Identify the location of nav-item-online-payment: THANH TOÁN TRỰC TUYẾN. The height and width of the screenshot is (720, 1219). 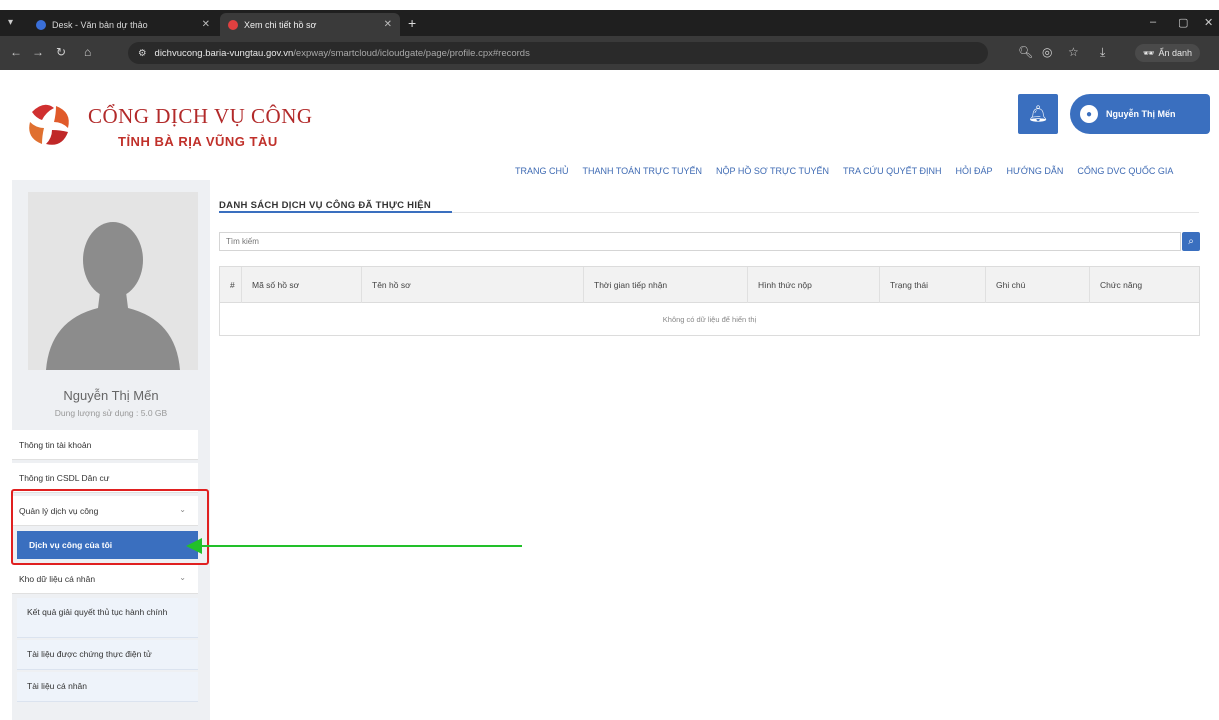
(643, 171).